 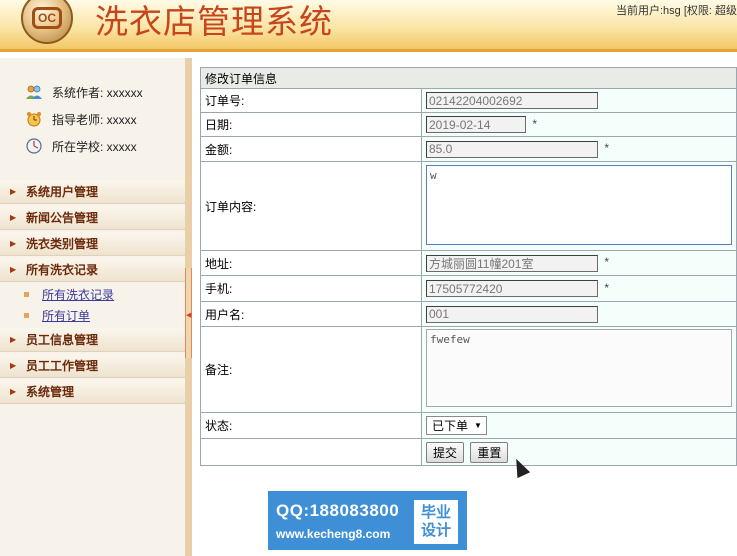 What do you see at coordinates (94, 146) in the screenshot?
I see `school-label: 所在学校: xxxxx` at bounding box center [94, 146].